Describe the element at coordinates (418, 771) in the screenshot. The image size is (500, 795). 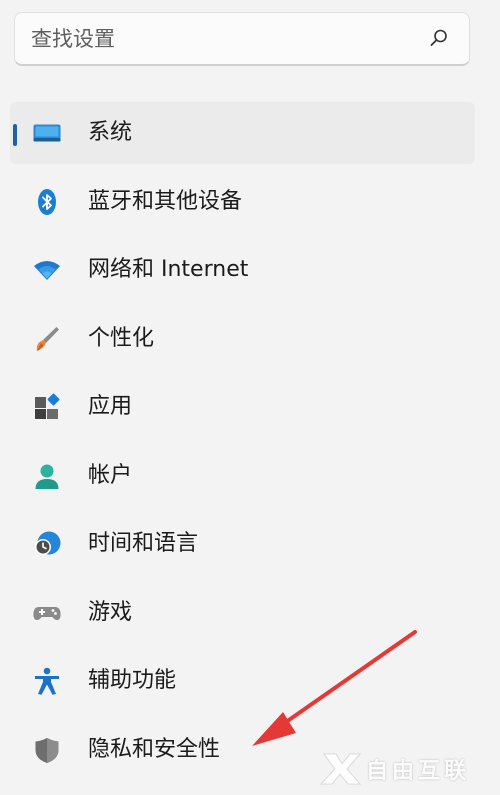
I see `watermark-text: 自由互联` at that location.